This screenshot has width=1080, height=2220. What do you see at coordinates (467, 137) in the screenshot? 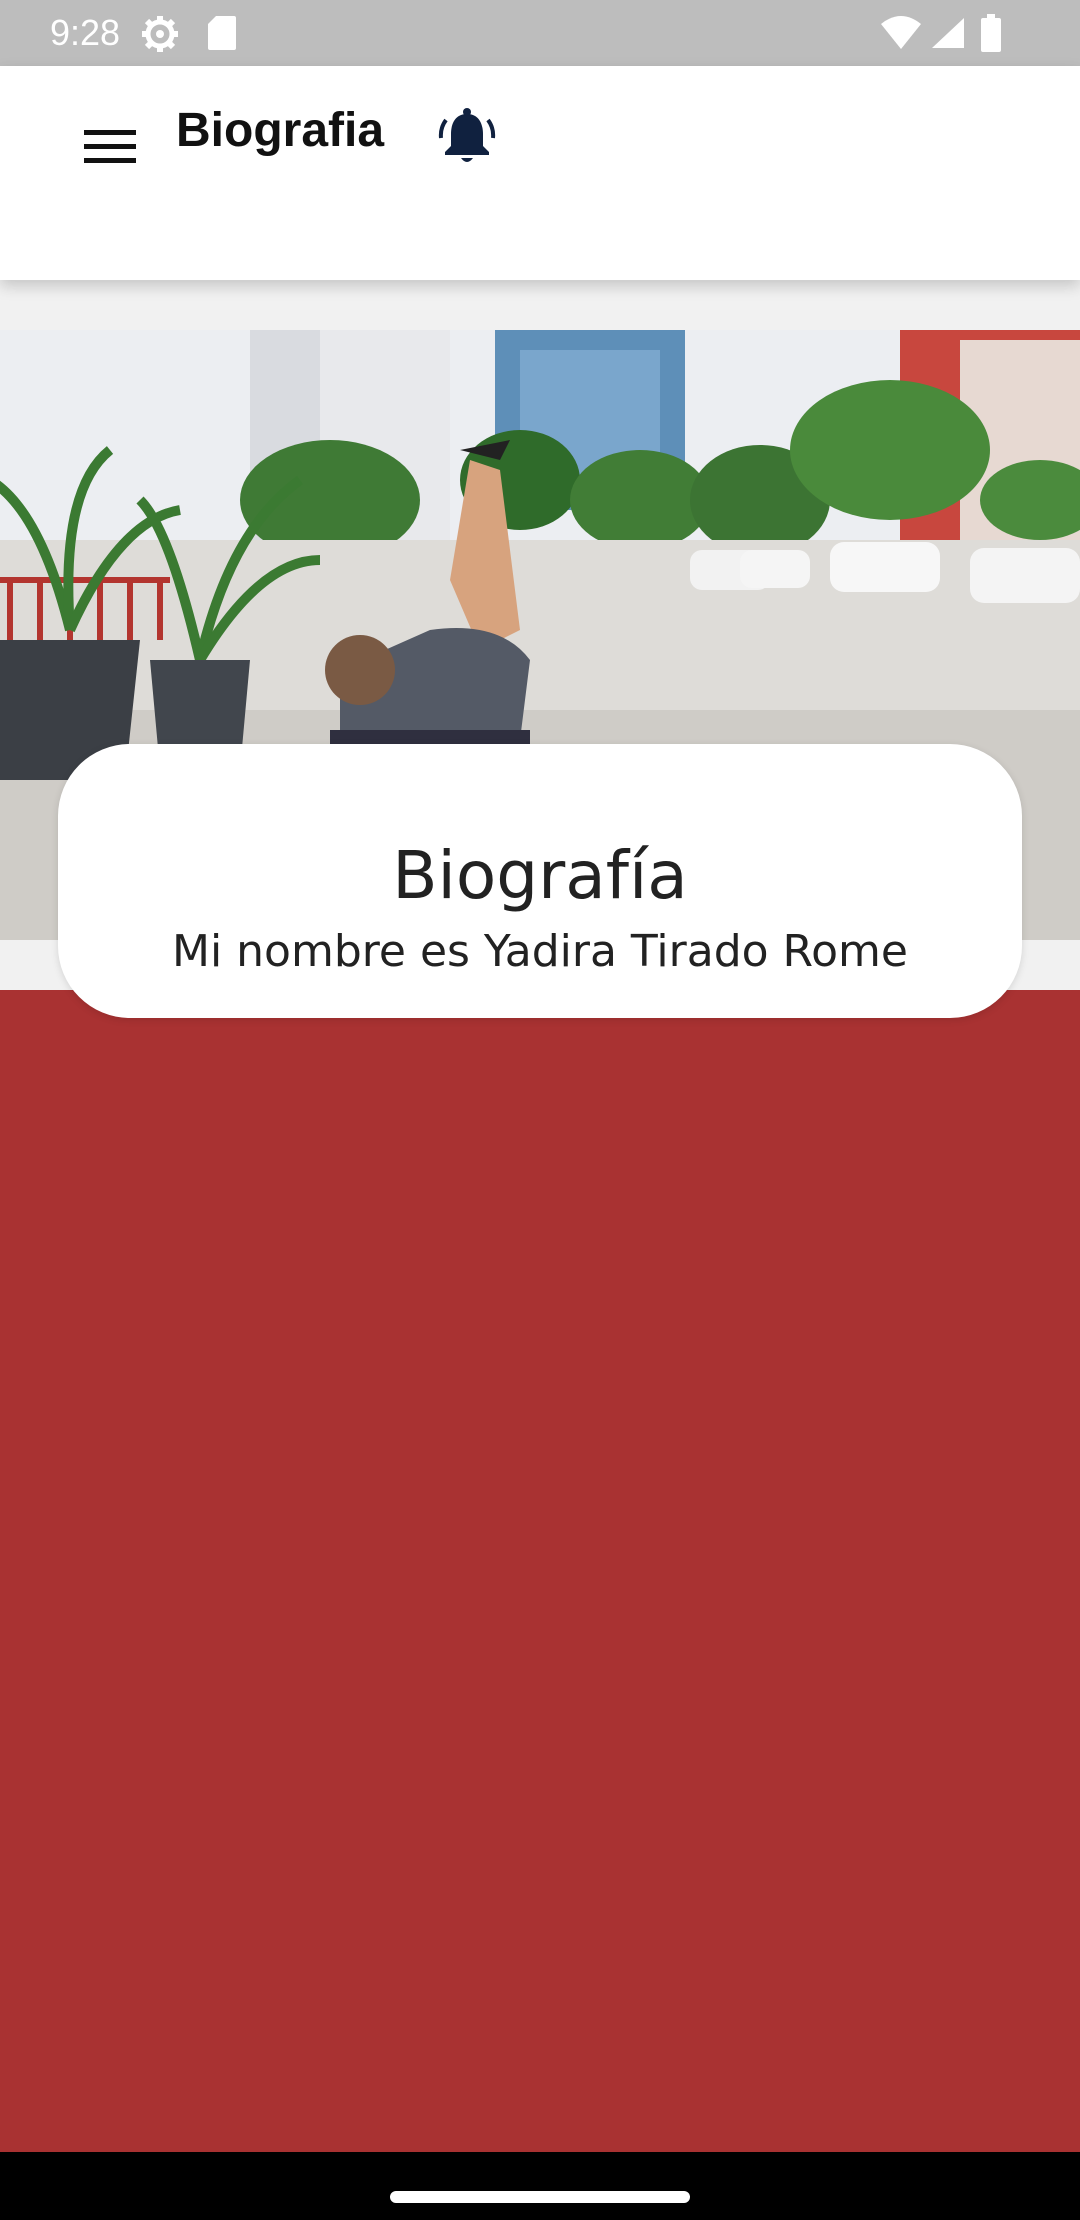
I see `notification-bell-icon` at bounding box center [467, 137].